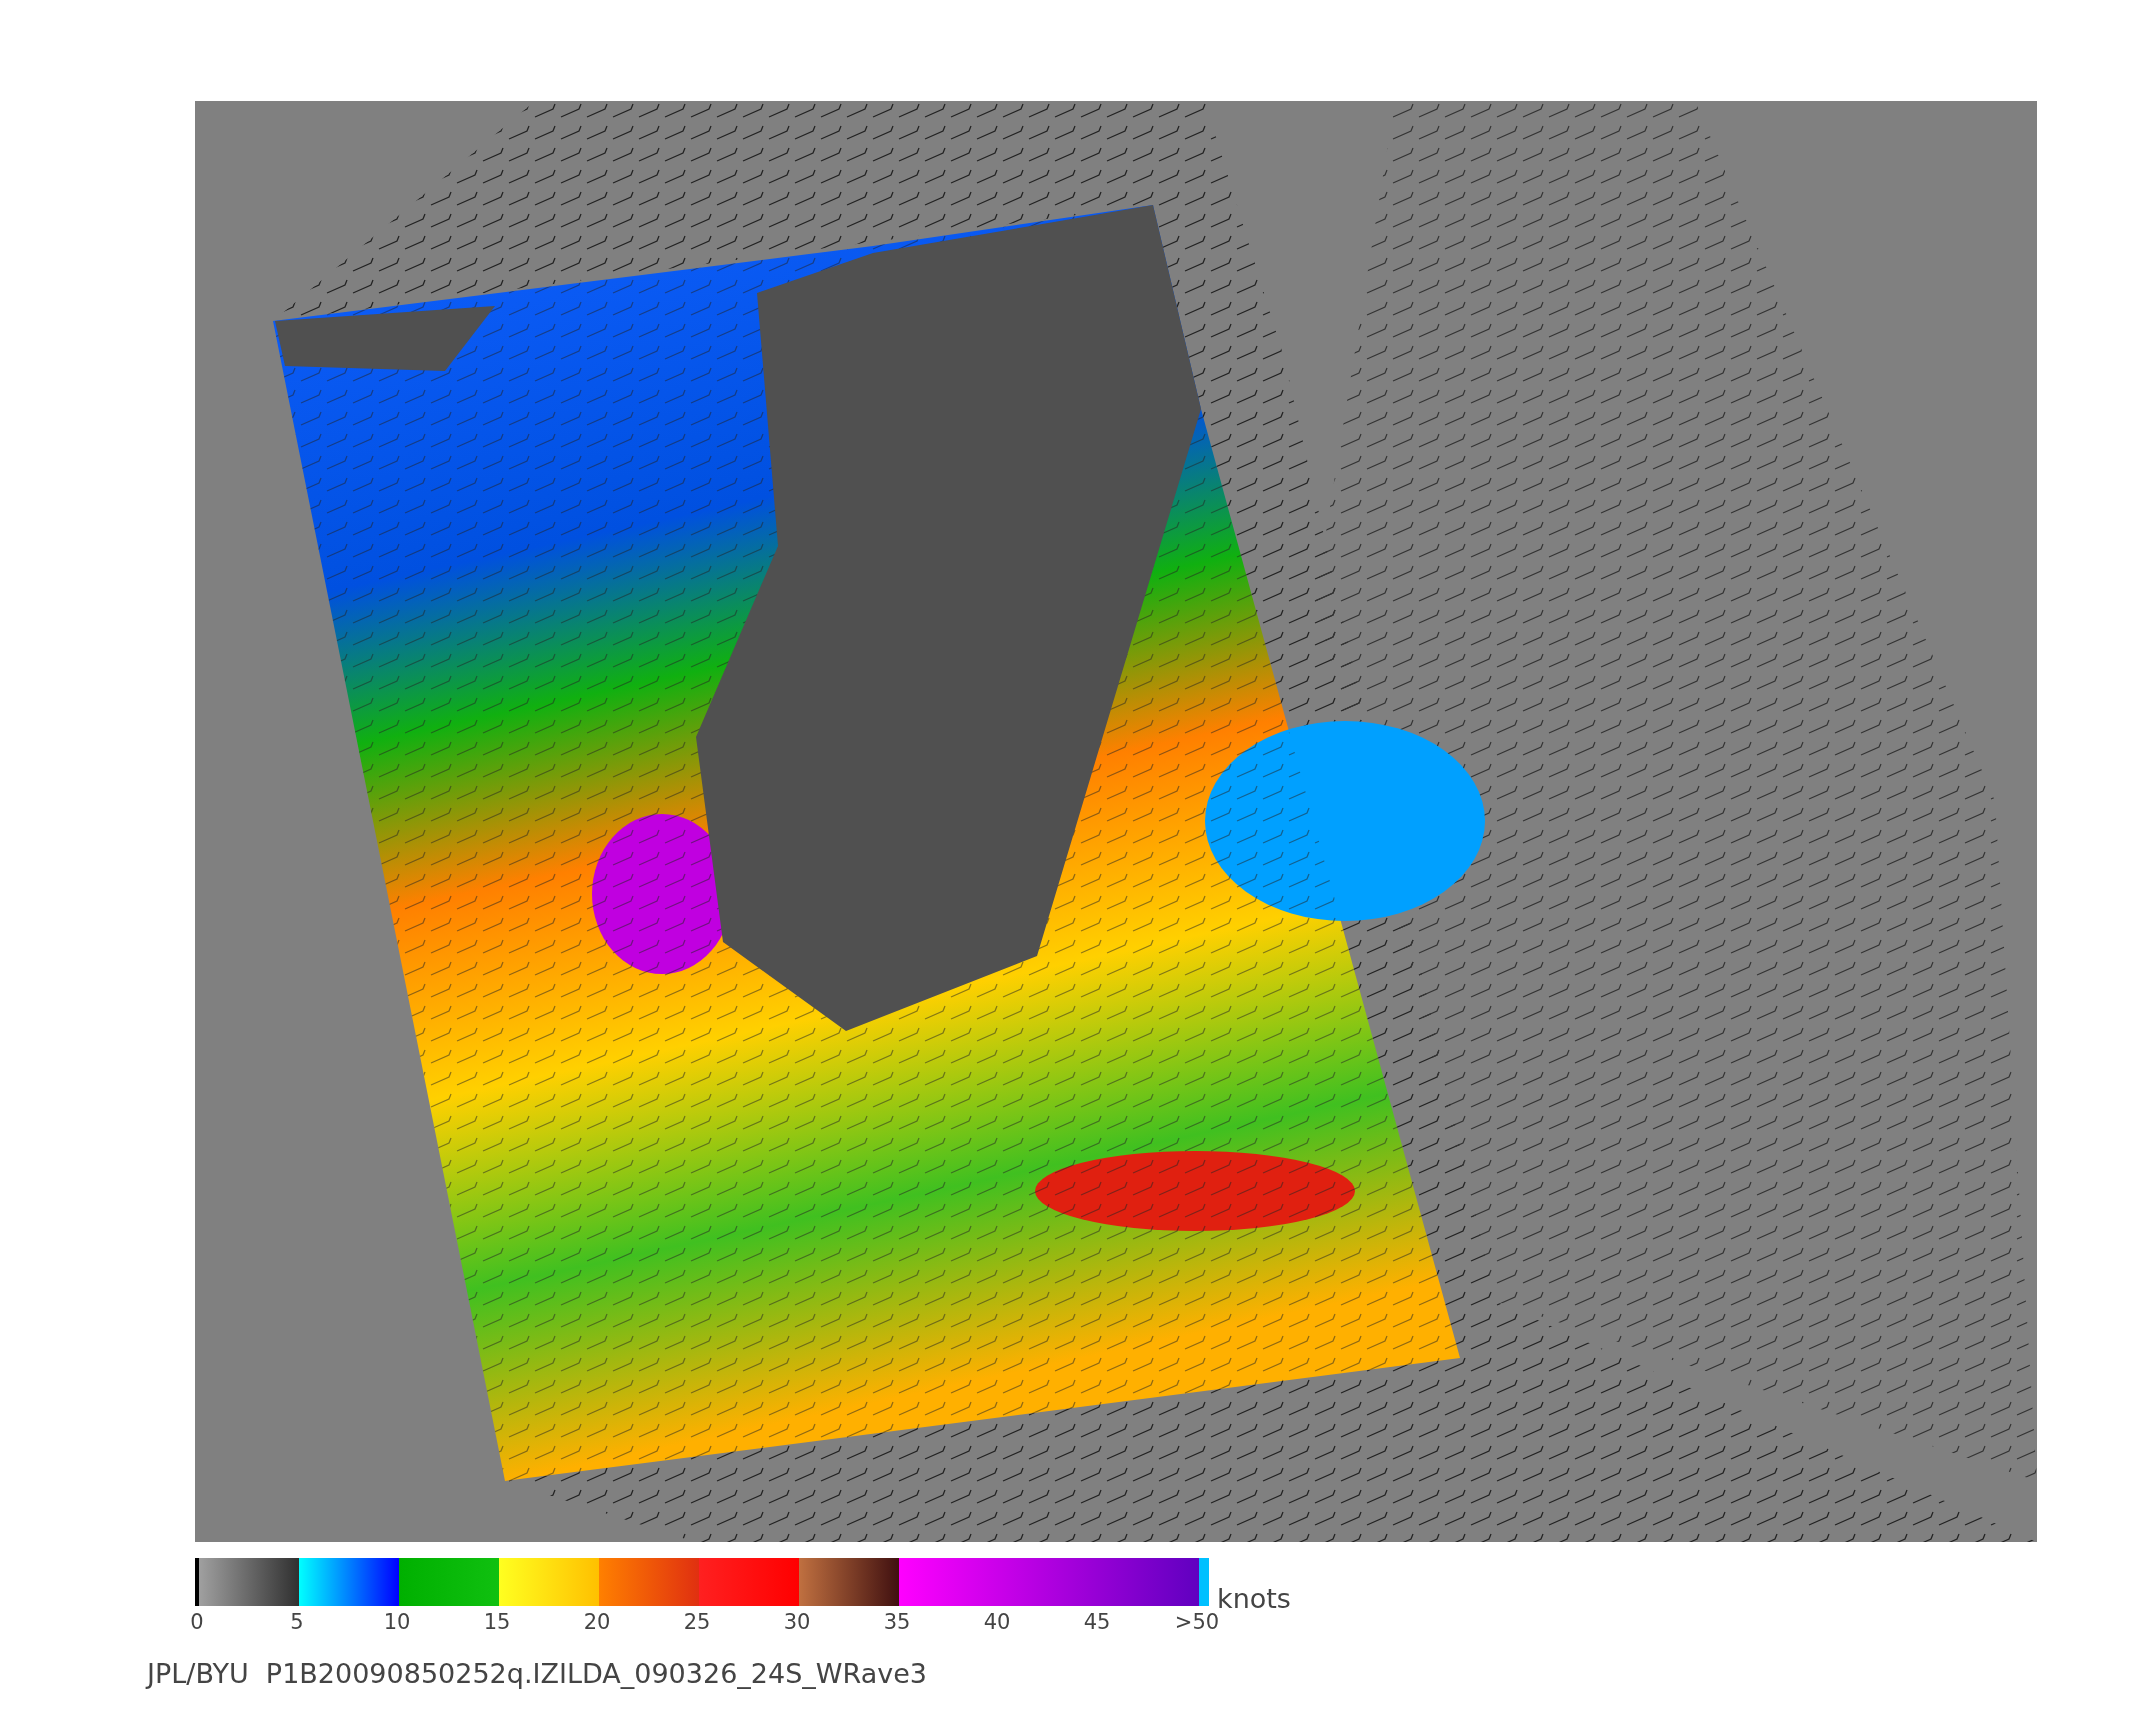  I want to click on colorbar-tick-label: 10, so click(397, 1622).